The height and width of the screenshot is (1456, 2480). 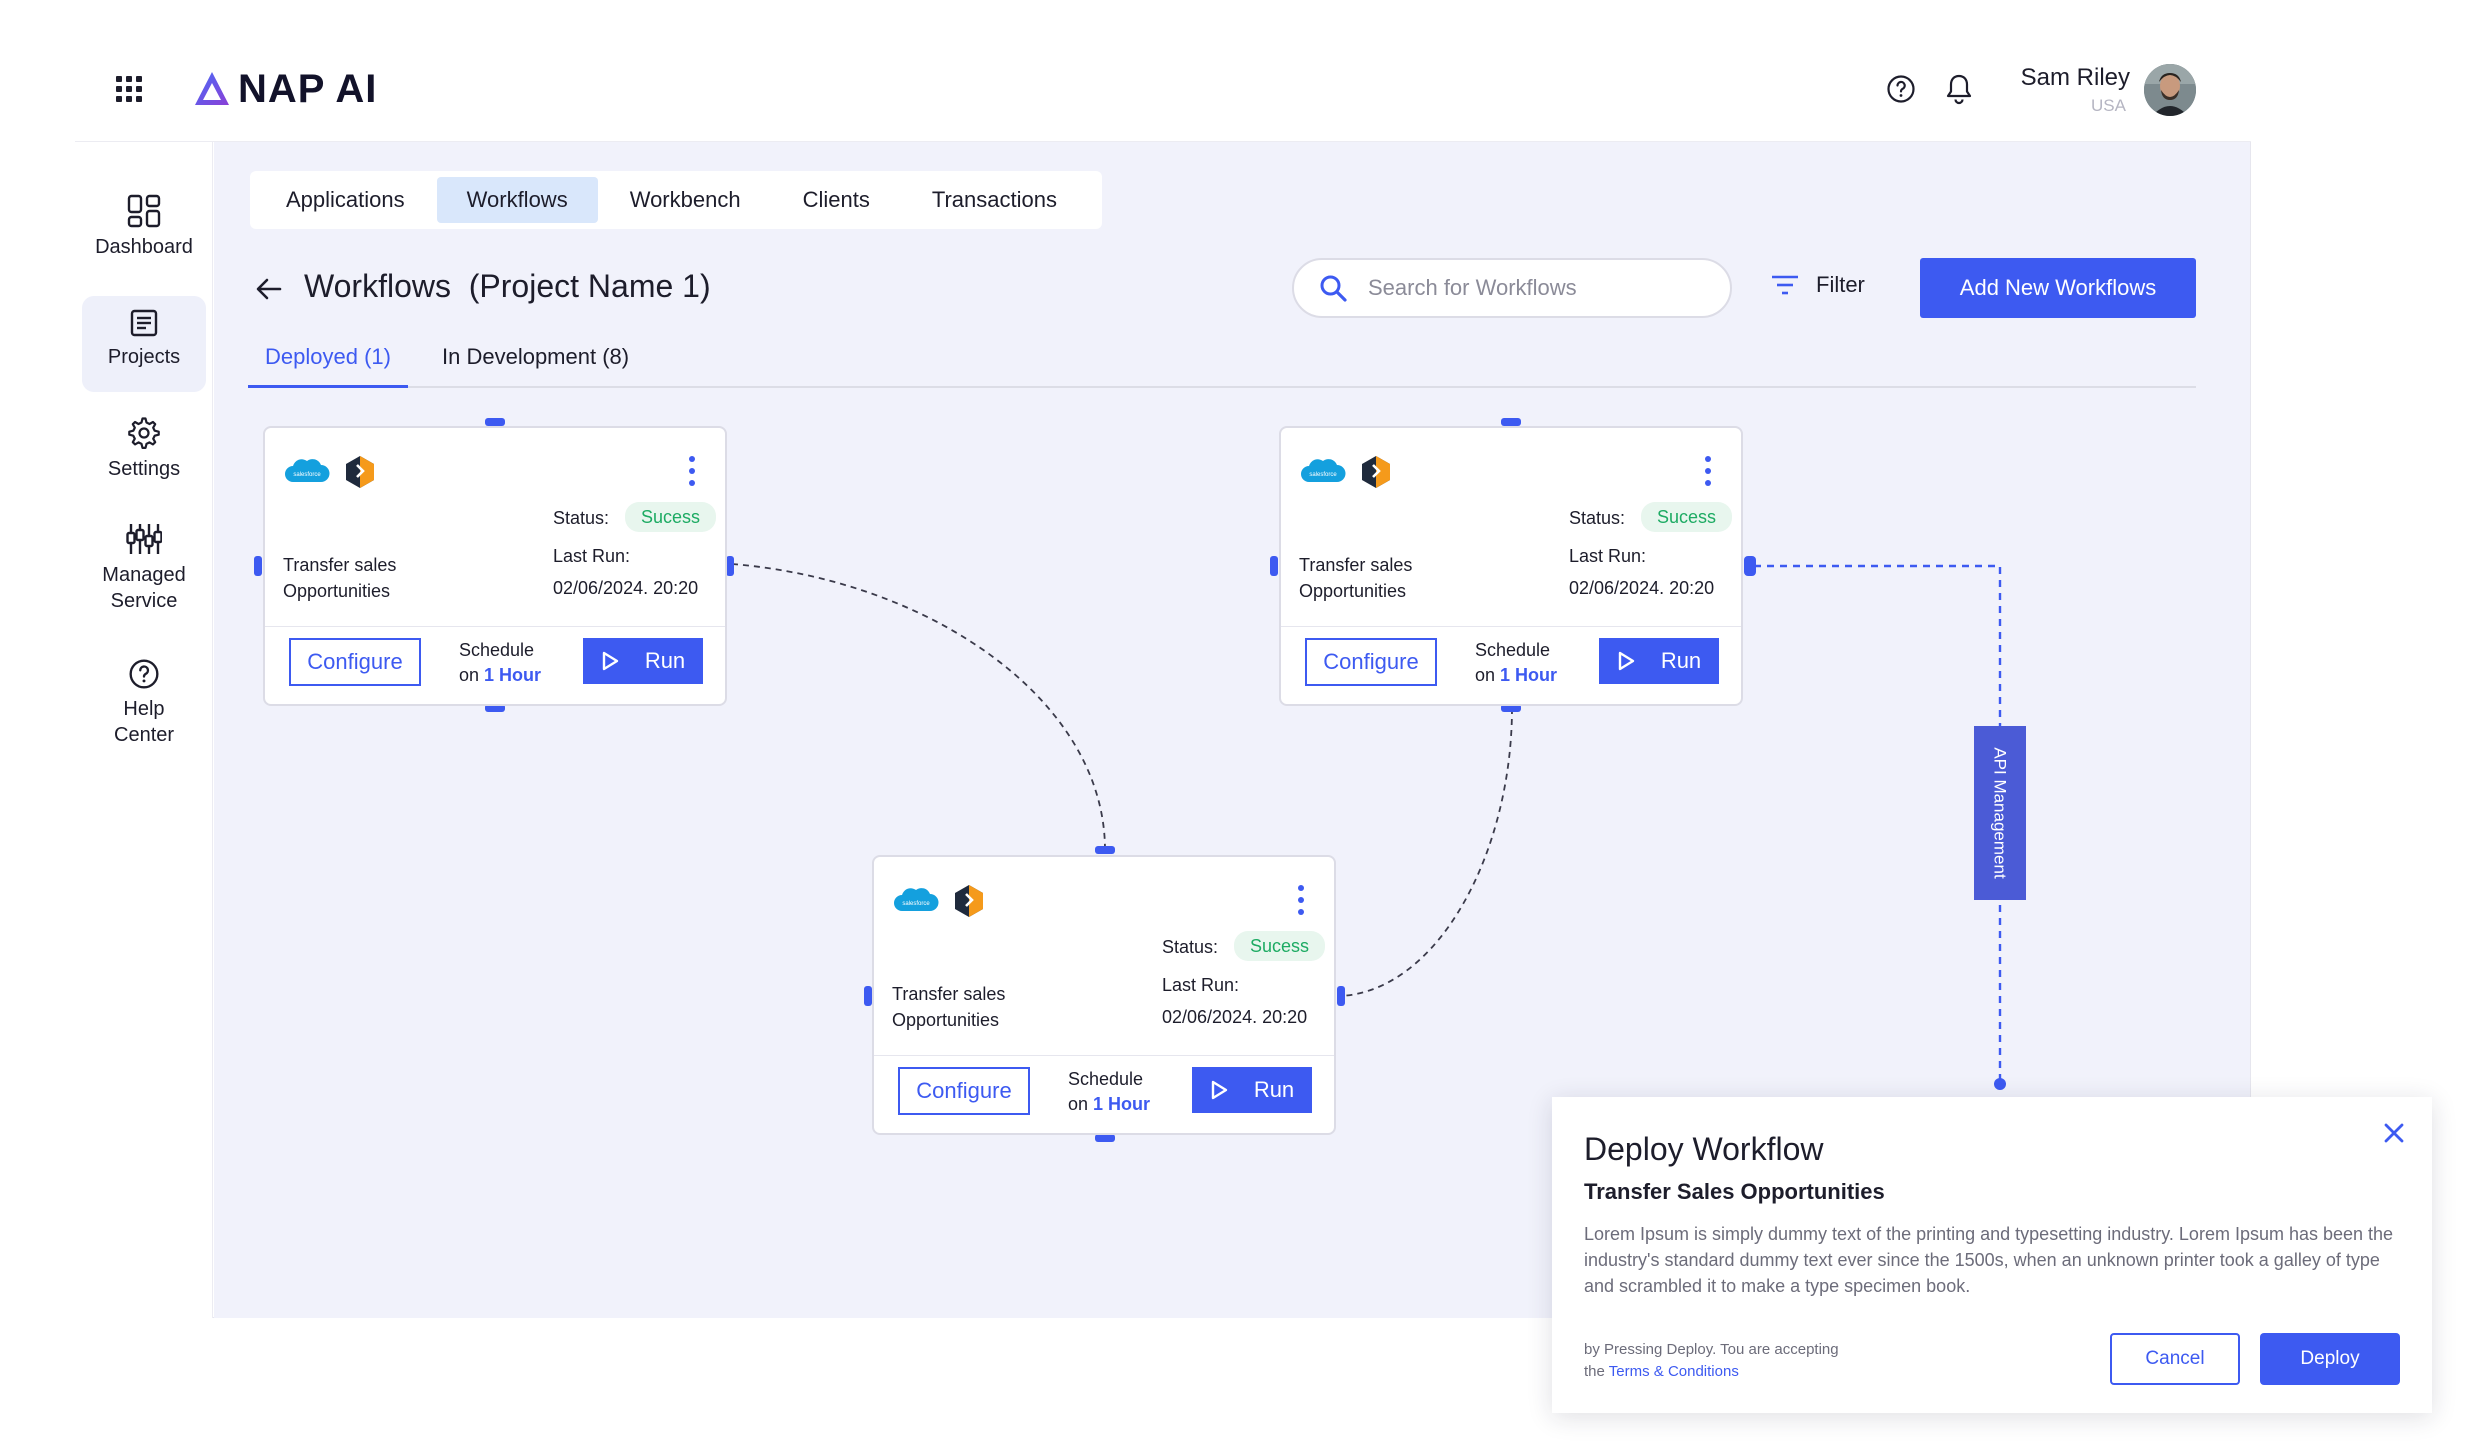 I want to click on subtab-deployed: Deployed (1), so click(x=328, y=364).